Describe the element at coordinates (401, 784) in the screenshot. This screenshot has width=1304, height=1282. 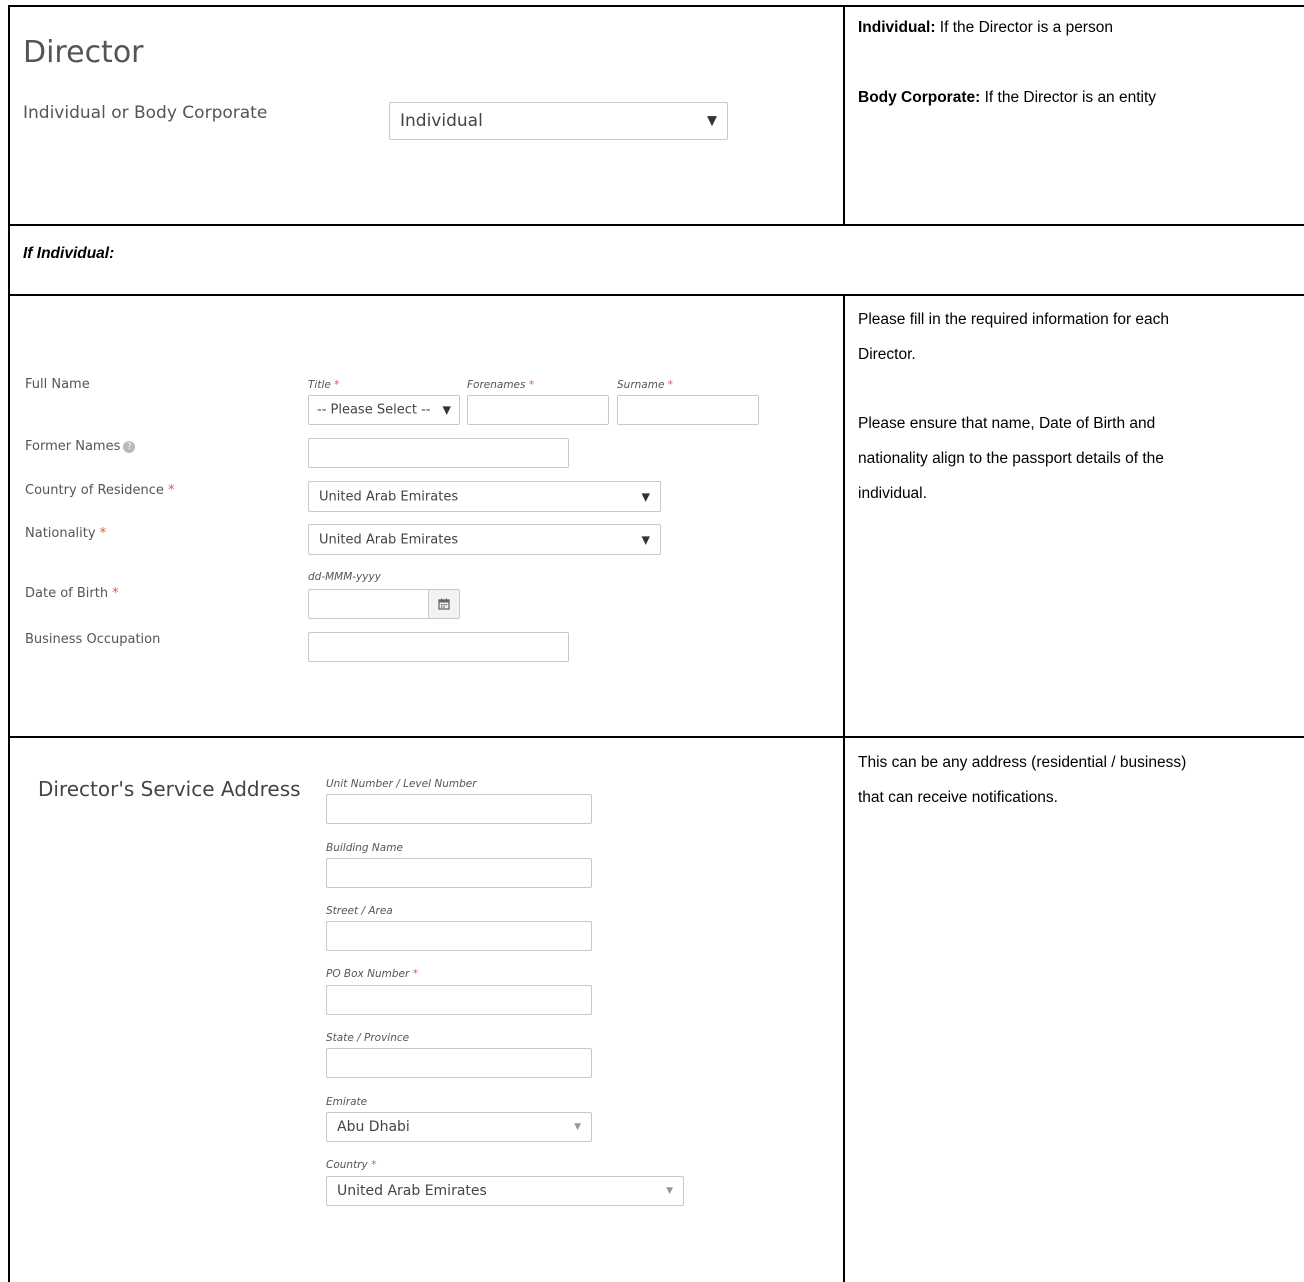
I see `unit-number-label: Unit Number / Level Number` at that location.